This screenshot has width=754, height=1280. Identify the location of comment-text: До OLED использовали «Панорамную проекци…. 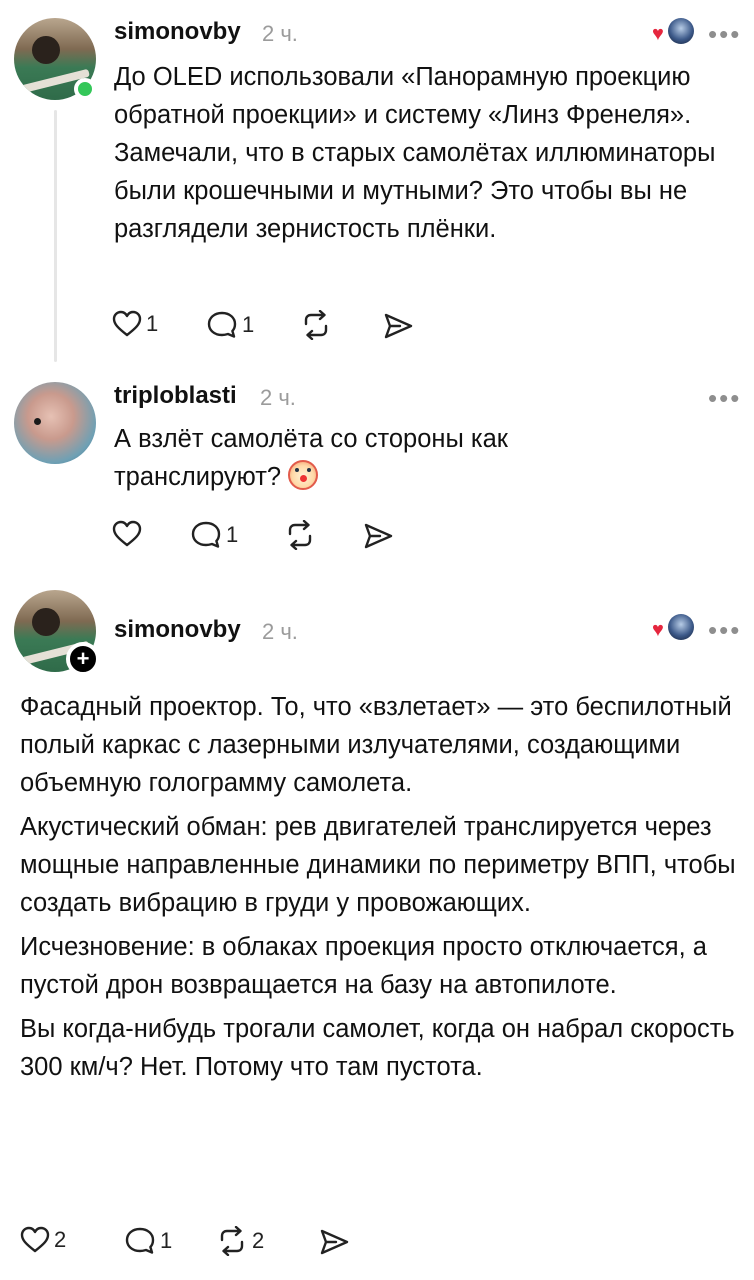
(429, 153).